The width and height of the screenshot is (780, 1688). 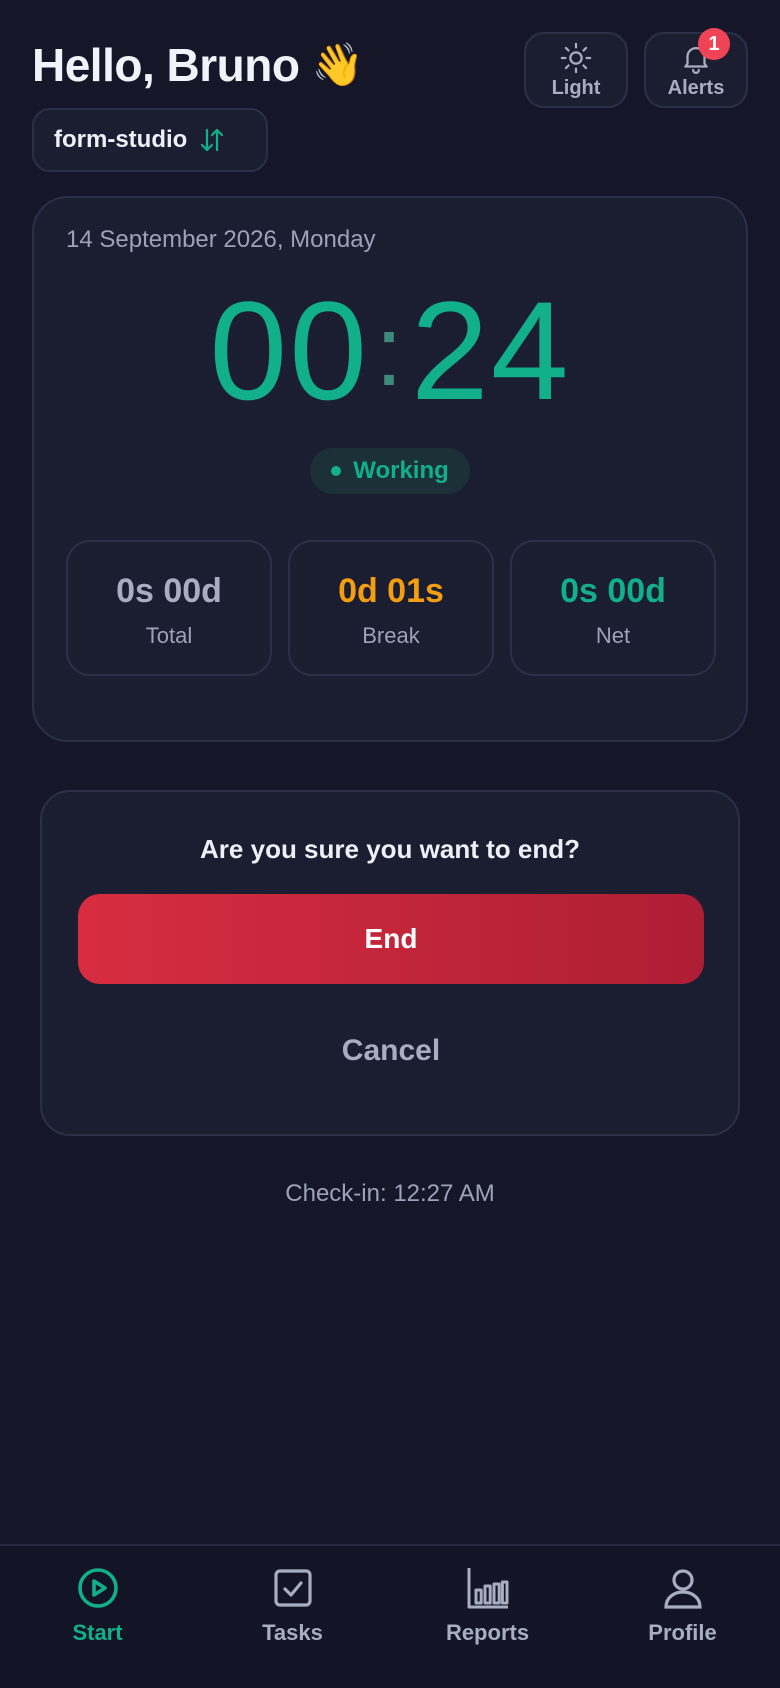 I want to click on nav-item-start: Start, so click(x=97, y=1605).